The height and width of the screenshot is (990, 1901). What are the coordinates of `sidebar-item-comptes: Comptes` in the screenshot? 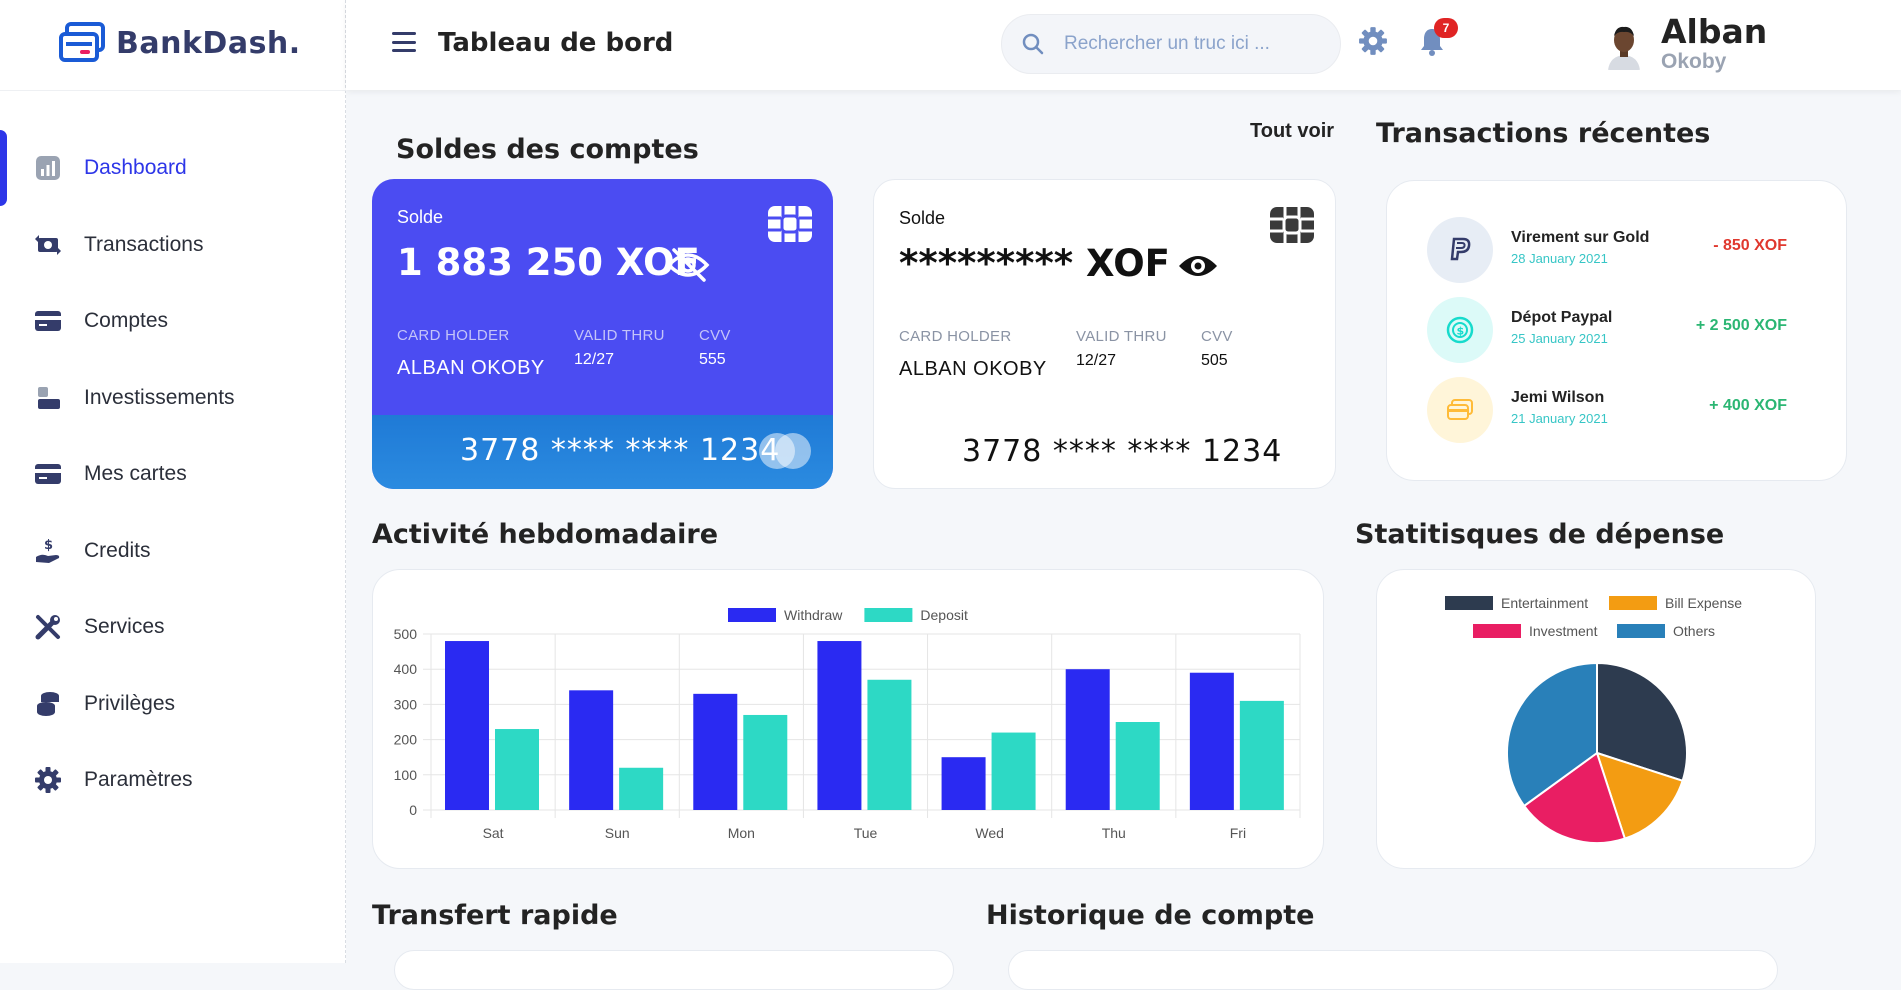 It's located at (173, 321).